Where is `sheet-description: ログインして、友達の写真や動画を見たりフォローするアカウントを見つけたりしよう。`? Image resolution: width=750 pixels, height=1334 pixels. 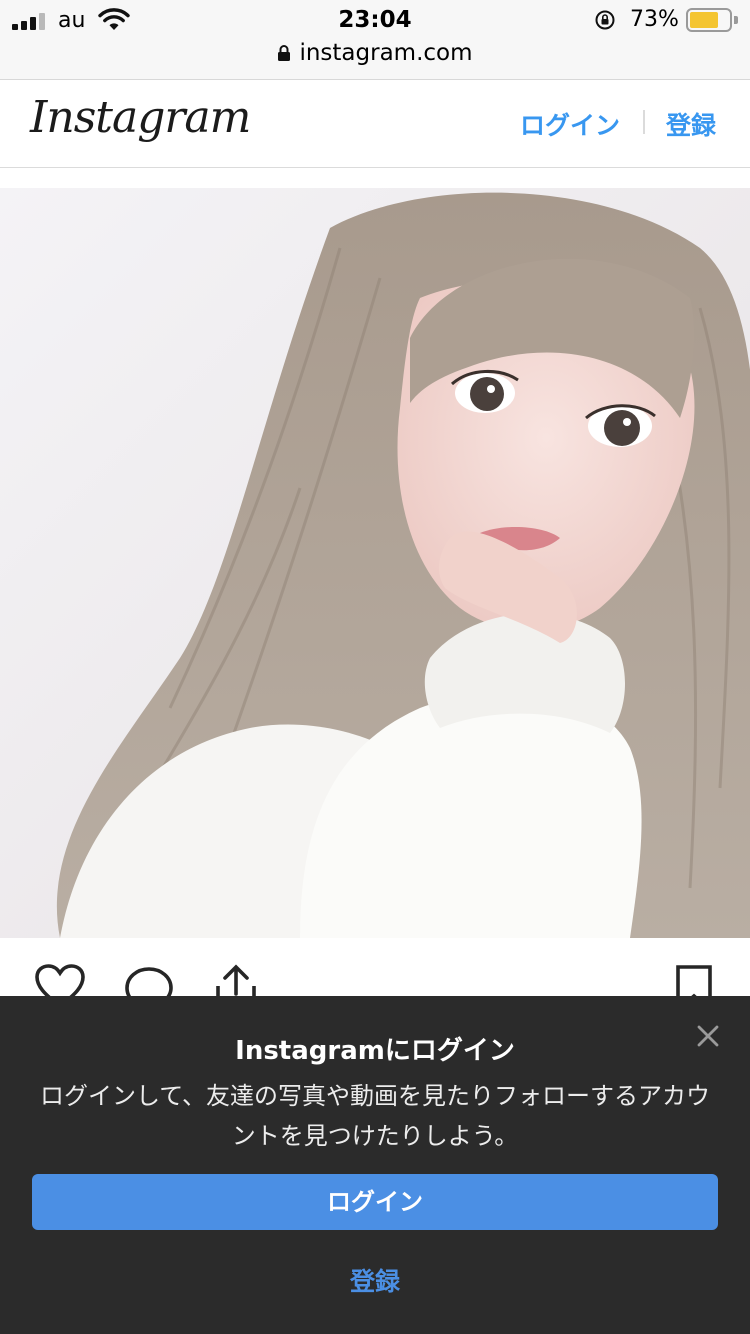
sheet-description: ログインして、友達の写真や動画を見たりフォローするアカウントを見つけたりしよう。 is located at coordinates (375, 1116).